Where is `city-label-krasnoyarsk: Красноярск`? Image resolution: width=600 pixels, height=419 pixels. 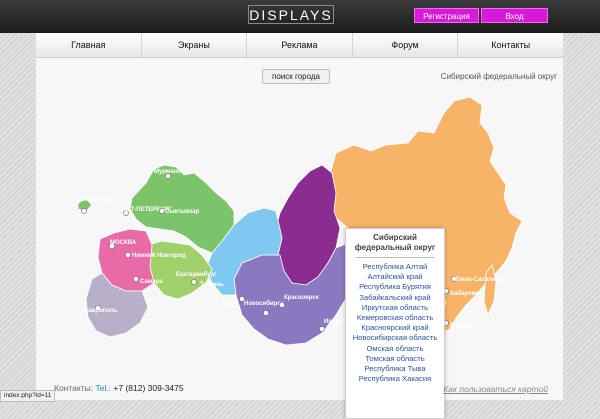
city-label-krasnoyarsk: Красноярск is located at coordinates (301, 298).